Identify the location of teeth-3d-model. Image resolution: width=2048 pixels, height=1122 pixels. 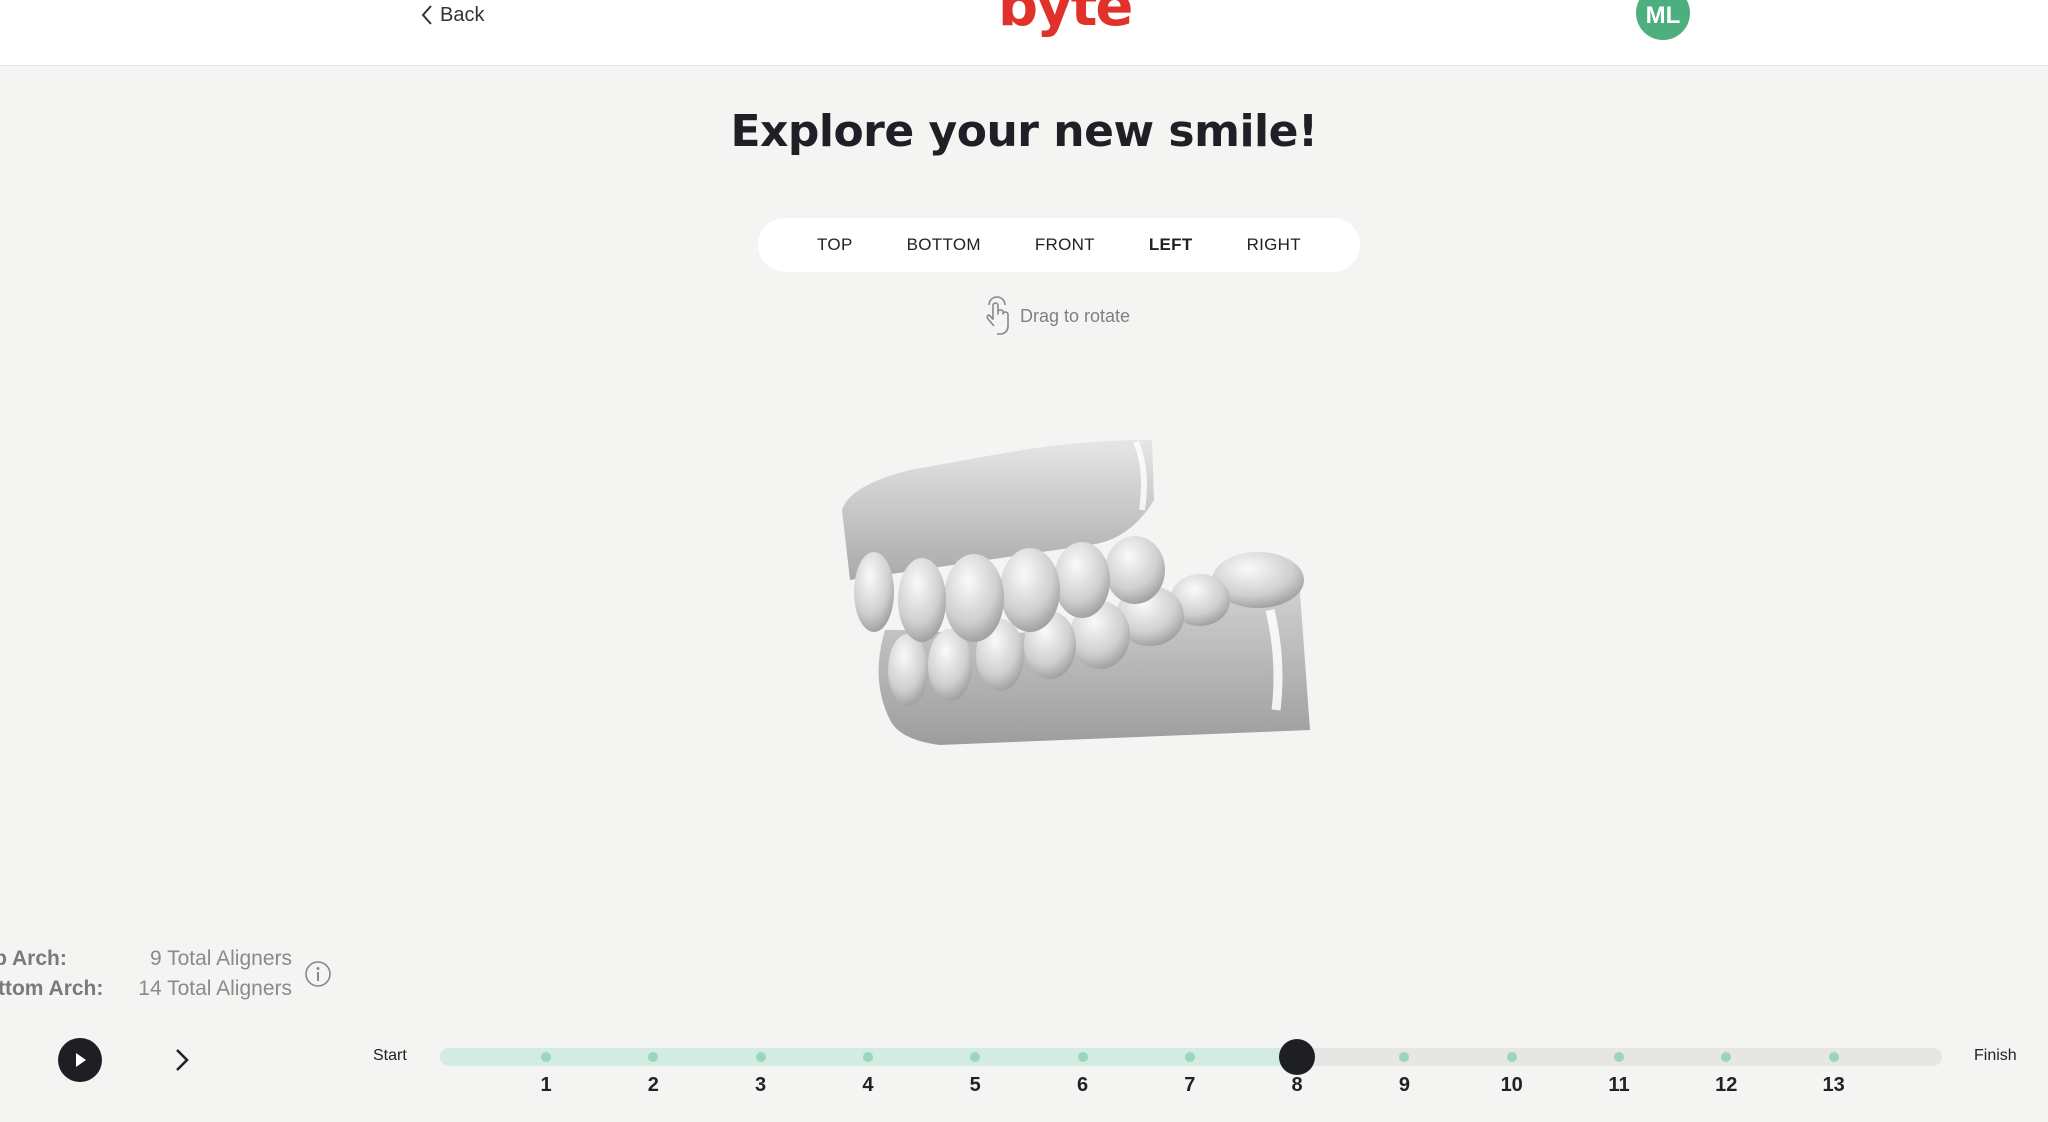
(1075, 595).